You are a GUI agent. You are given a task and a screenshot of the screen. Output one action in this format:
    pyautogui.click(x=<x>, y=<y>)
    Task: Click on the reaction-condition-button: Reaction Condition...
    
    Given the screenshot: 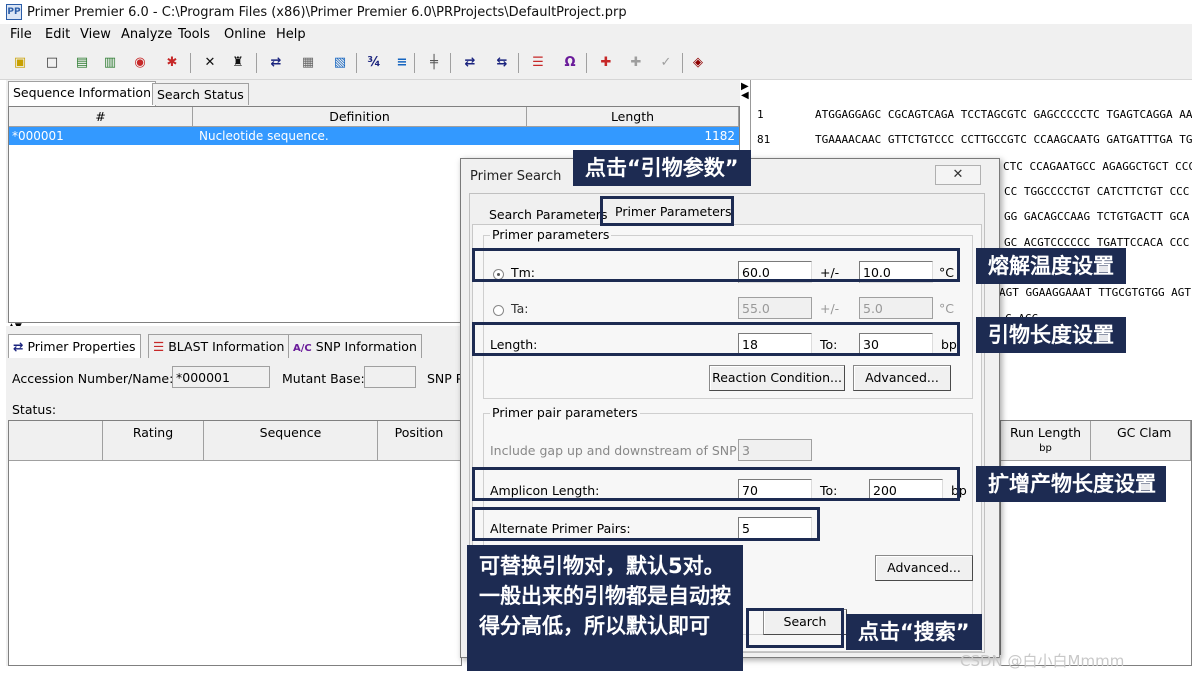 What is the action you would take?
    pyautogui.click(x=777, y=378)
    